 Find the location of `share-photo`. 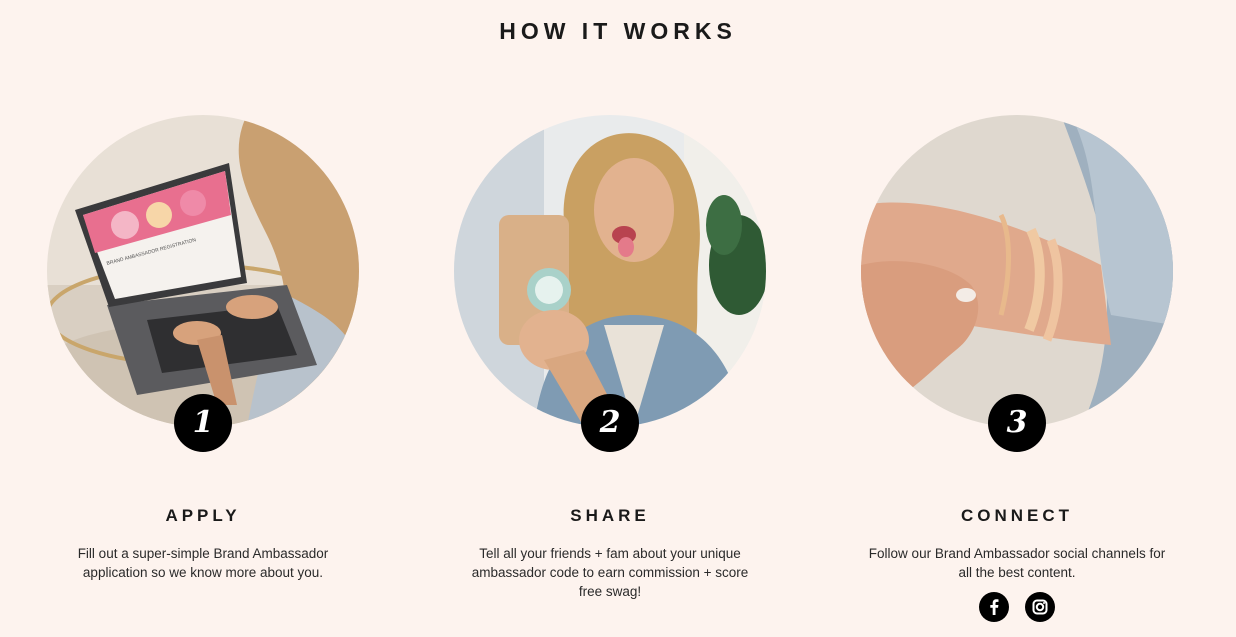

share-photo is located at coordinates (610, 271).